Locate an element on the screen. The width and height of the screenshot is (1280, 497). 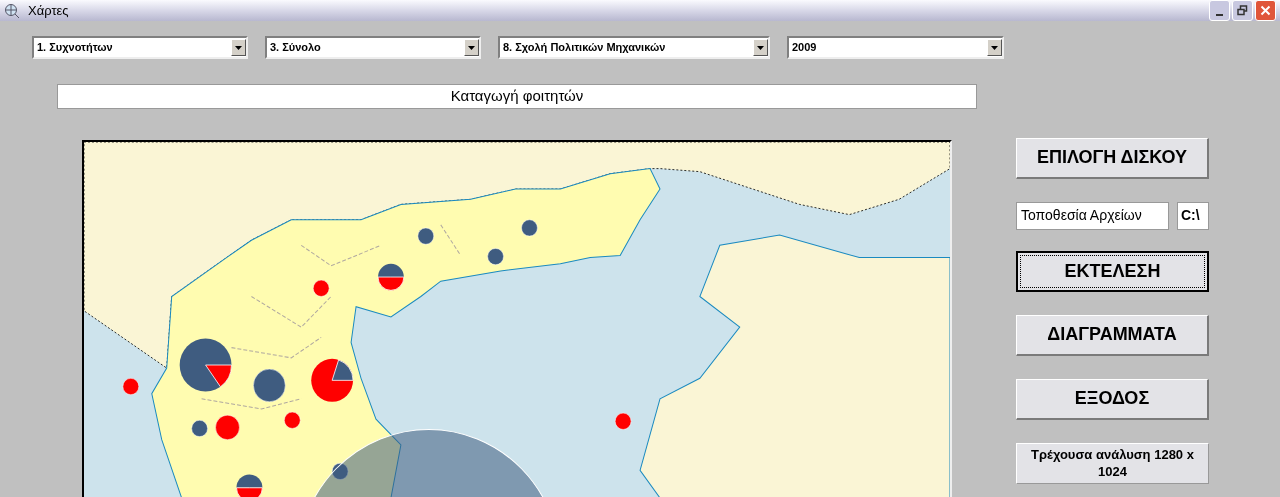
close-icon is located at coordinates (1265, 10).